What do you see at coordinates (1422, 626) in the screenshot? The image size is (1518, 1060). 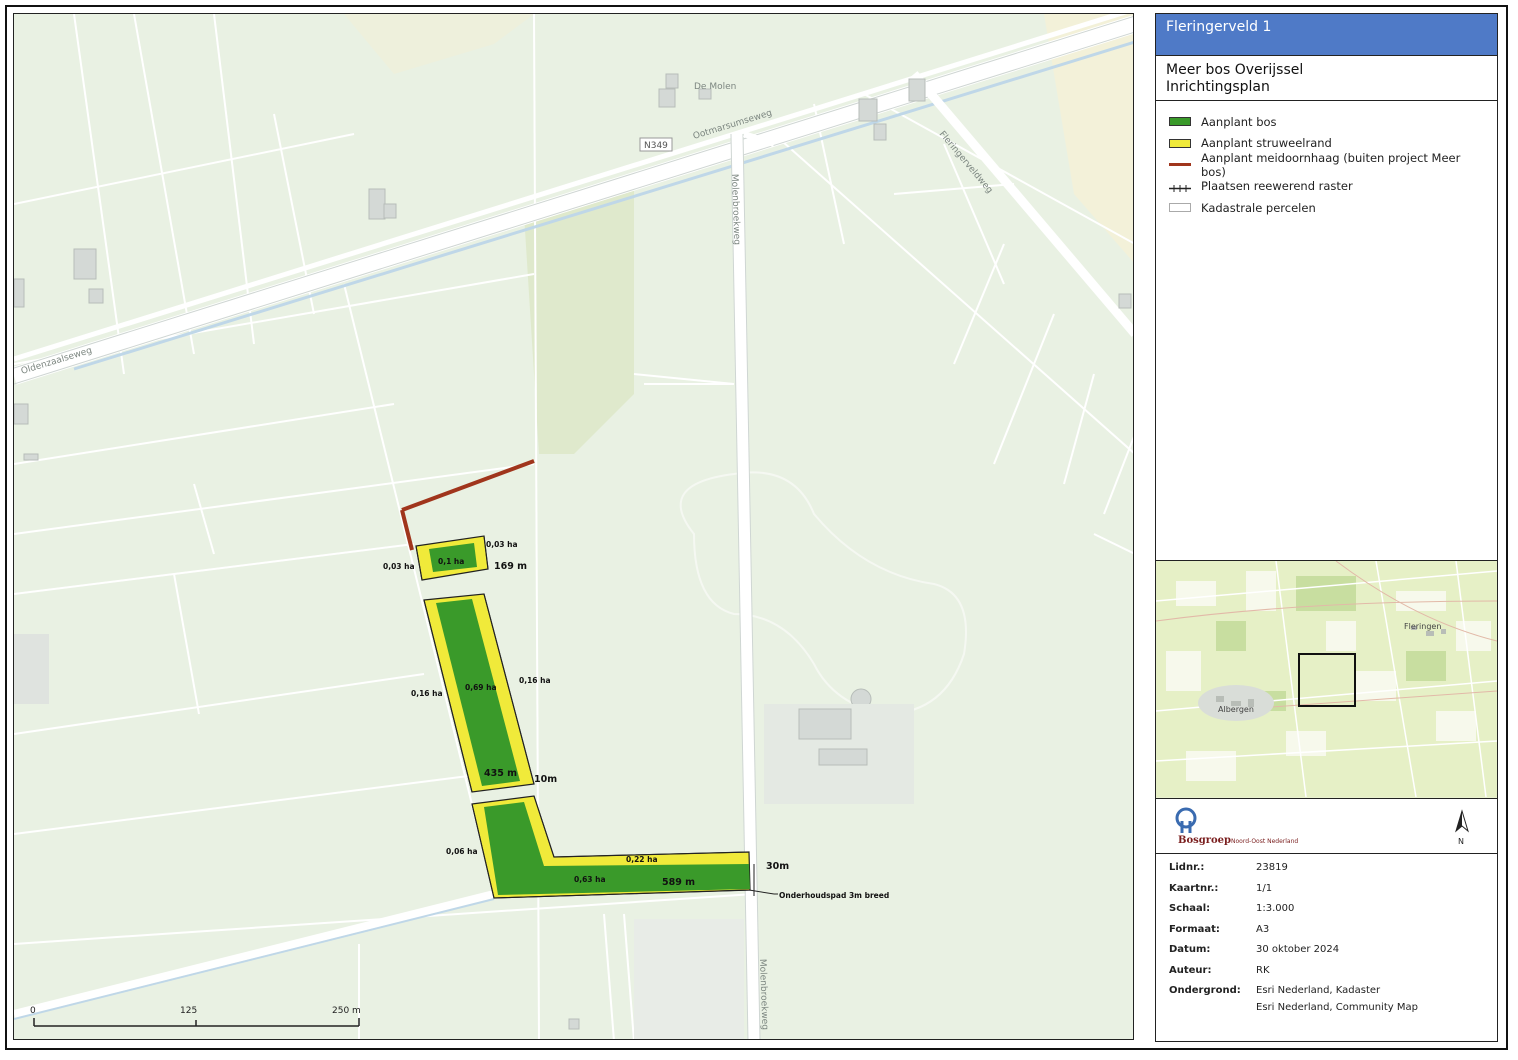 I see `overview-label-fleringen: Fleringen` at bounding box center [1422, 626].